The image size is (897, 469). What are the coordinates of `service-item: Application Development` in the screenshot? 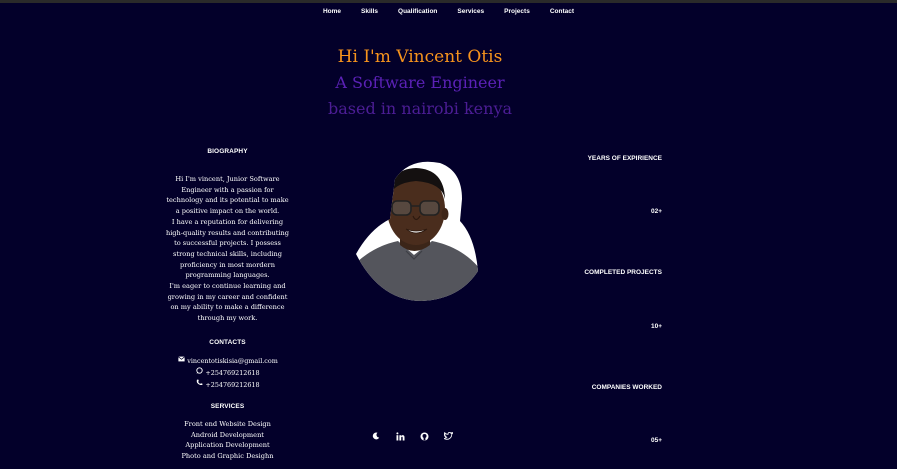 It's located at (227, 445).